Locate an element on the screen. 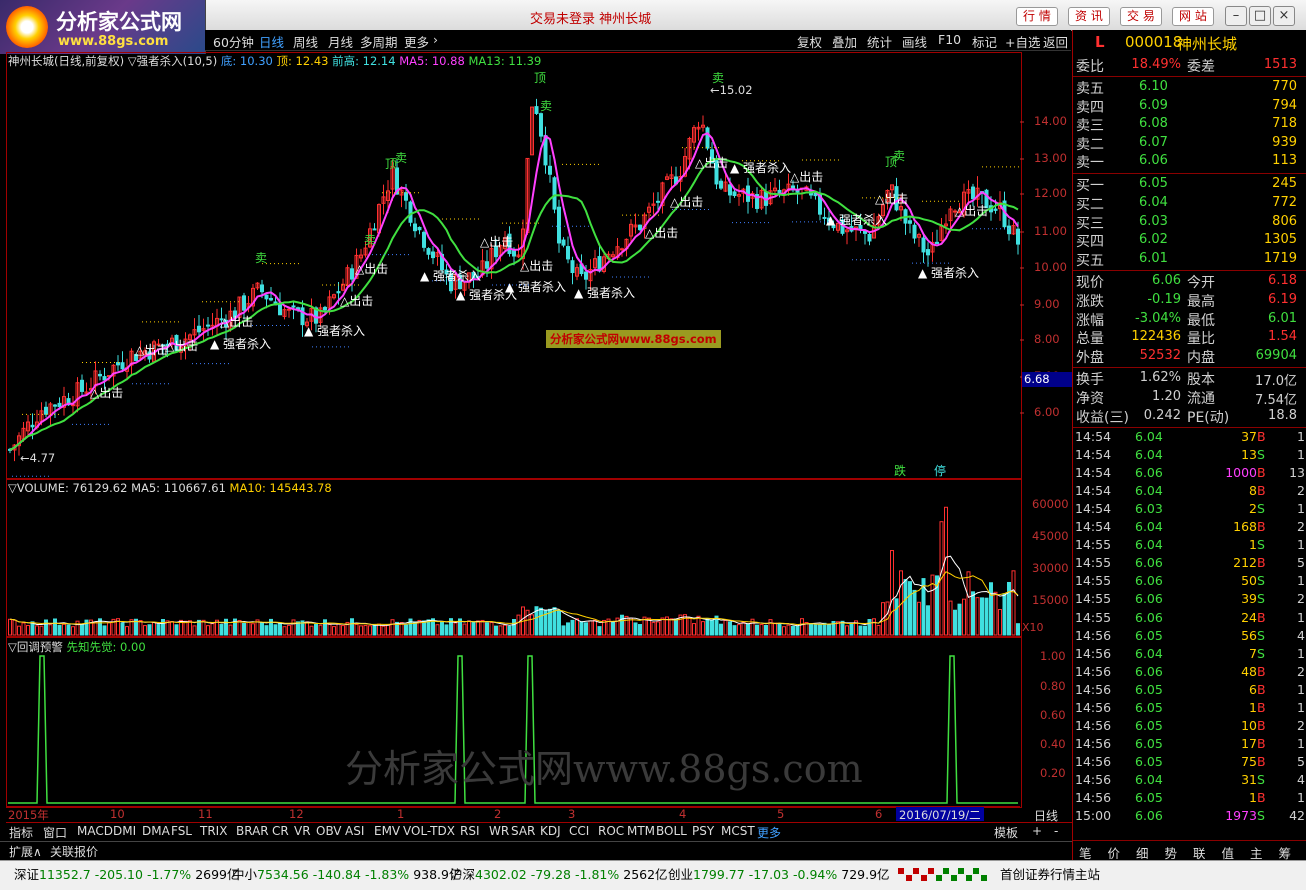  tick-price: 6.05 is located at coordinates (1149, 761).